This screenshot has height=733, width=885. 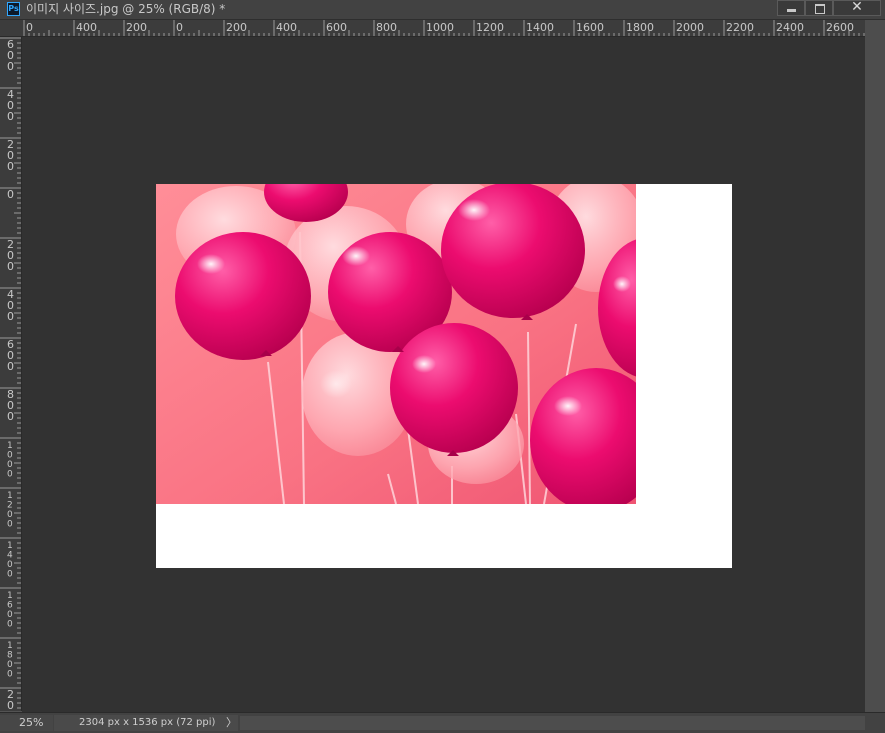 What do you see at coordinates (125, 9) in the screenshot?
I see `document-title: 이미지 사이즈.jpg @ 25% (RGB/8) *` at bounding box center [125, 9].